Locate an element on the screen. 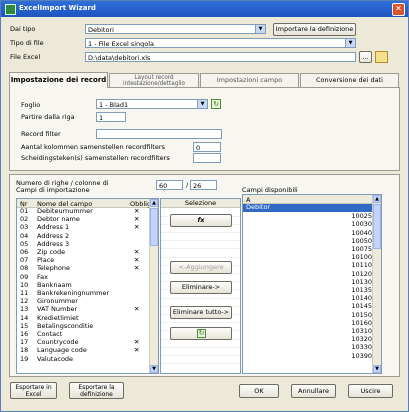 This screenshot has height=412, width=409. refresh-button: ↻ is located at coordinates (201, 333).